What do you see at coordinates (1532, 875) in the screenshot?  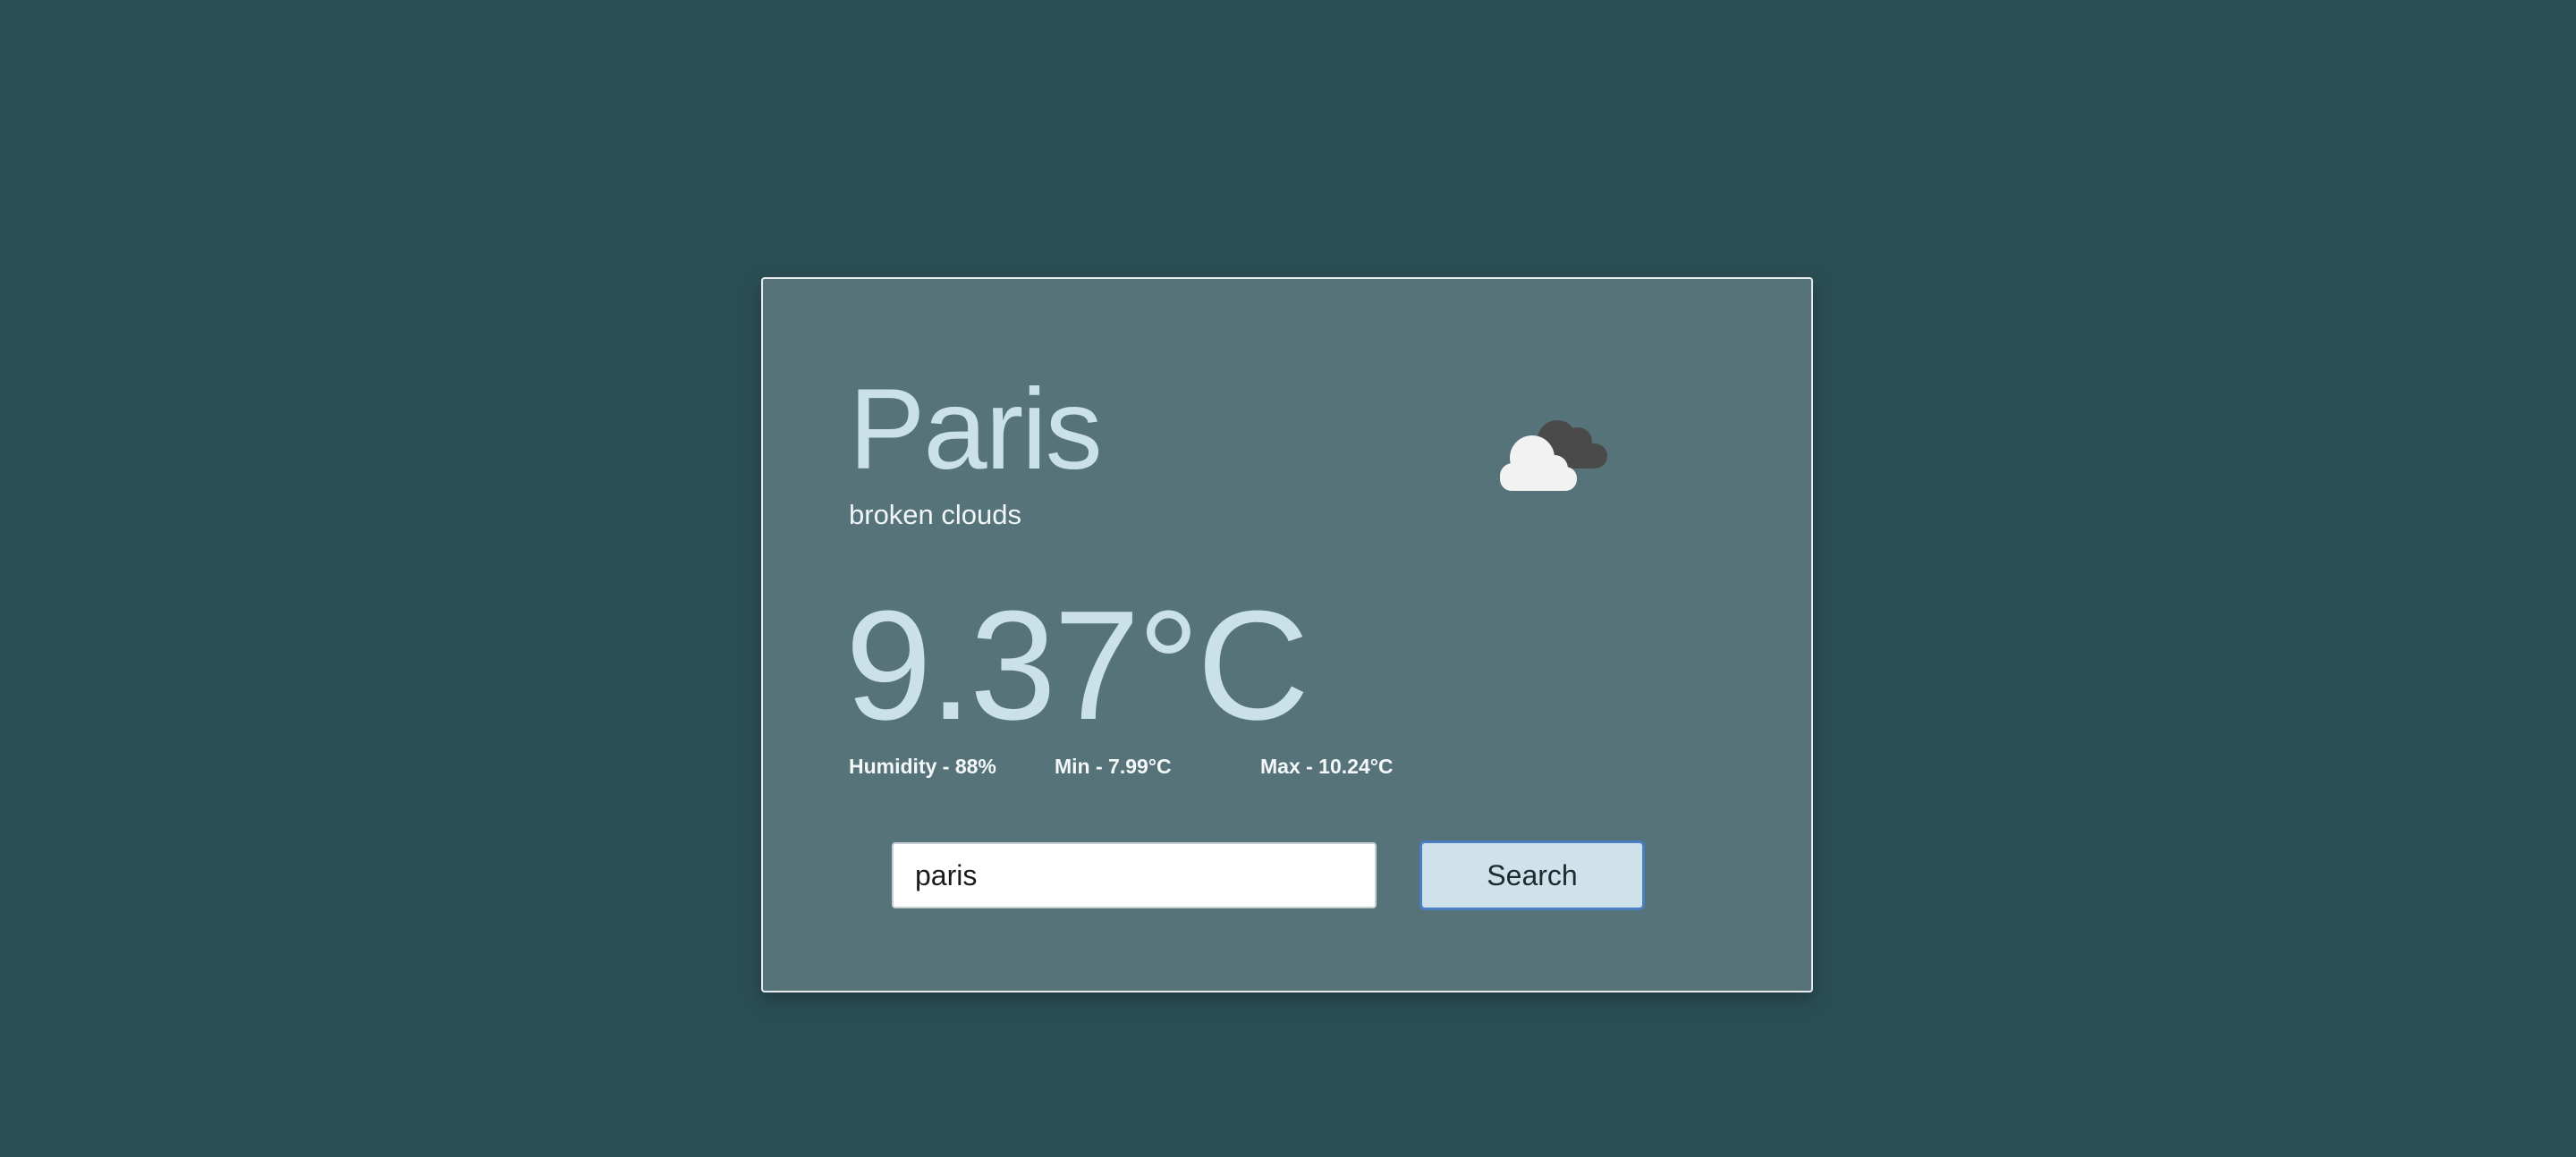 I see `search-button: Search` at bounding box center [1532, 875].